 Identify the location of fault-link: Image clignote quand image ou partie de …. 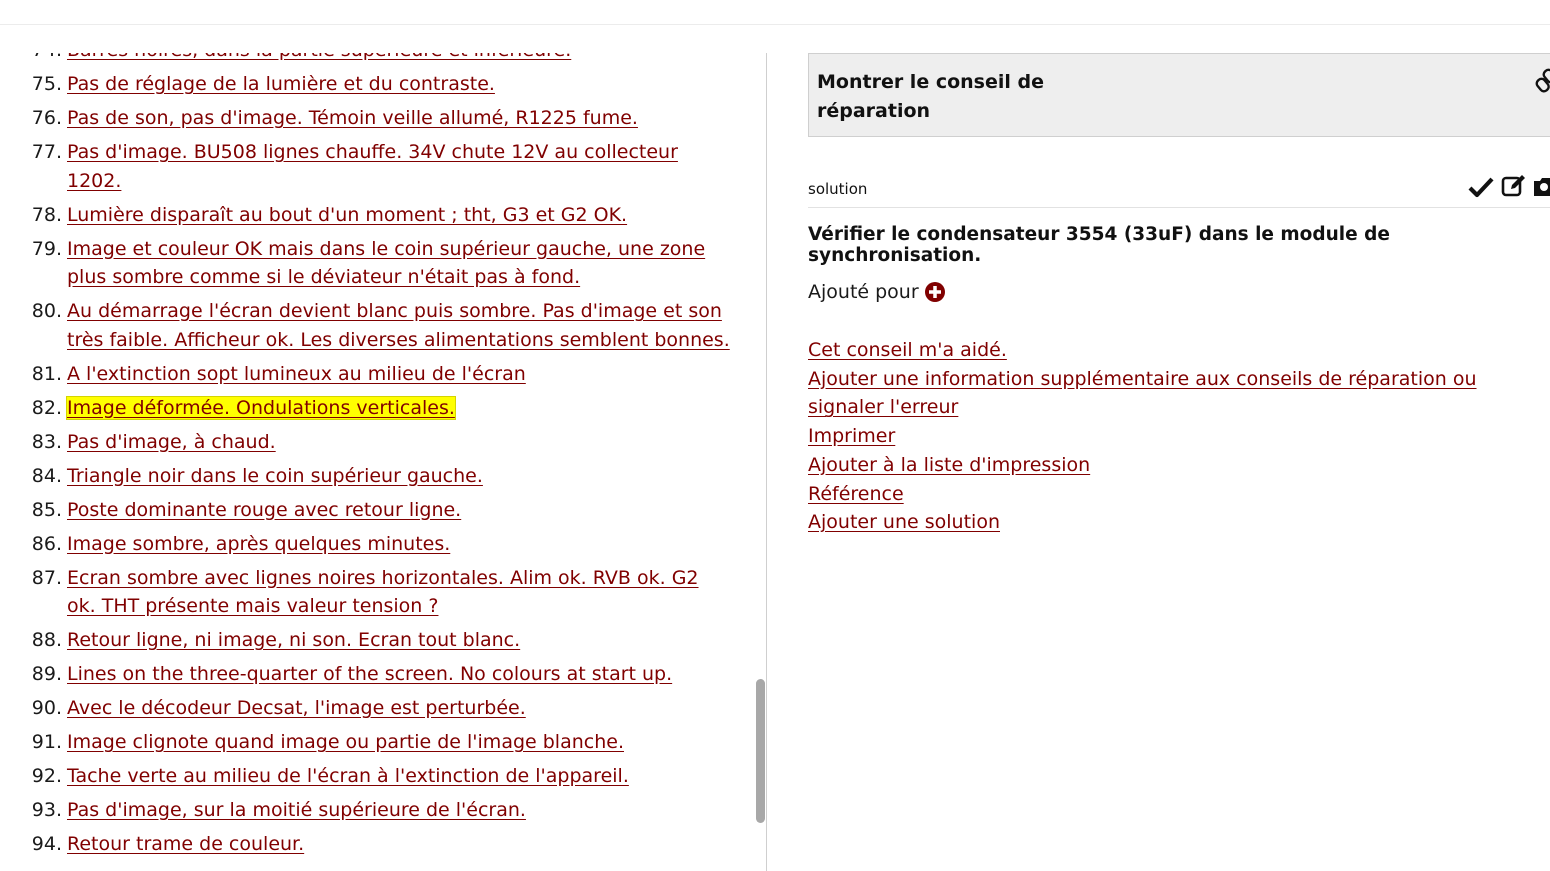
(345, 742).